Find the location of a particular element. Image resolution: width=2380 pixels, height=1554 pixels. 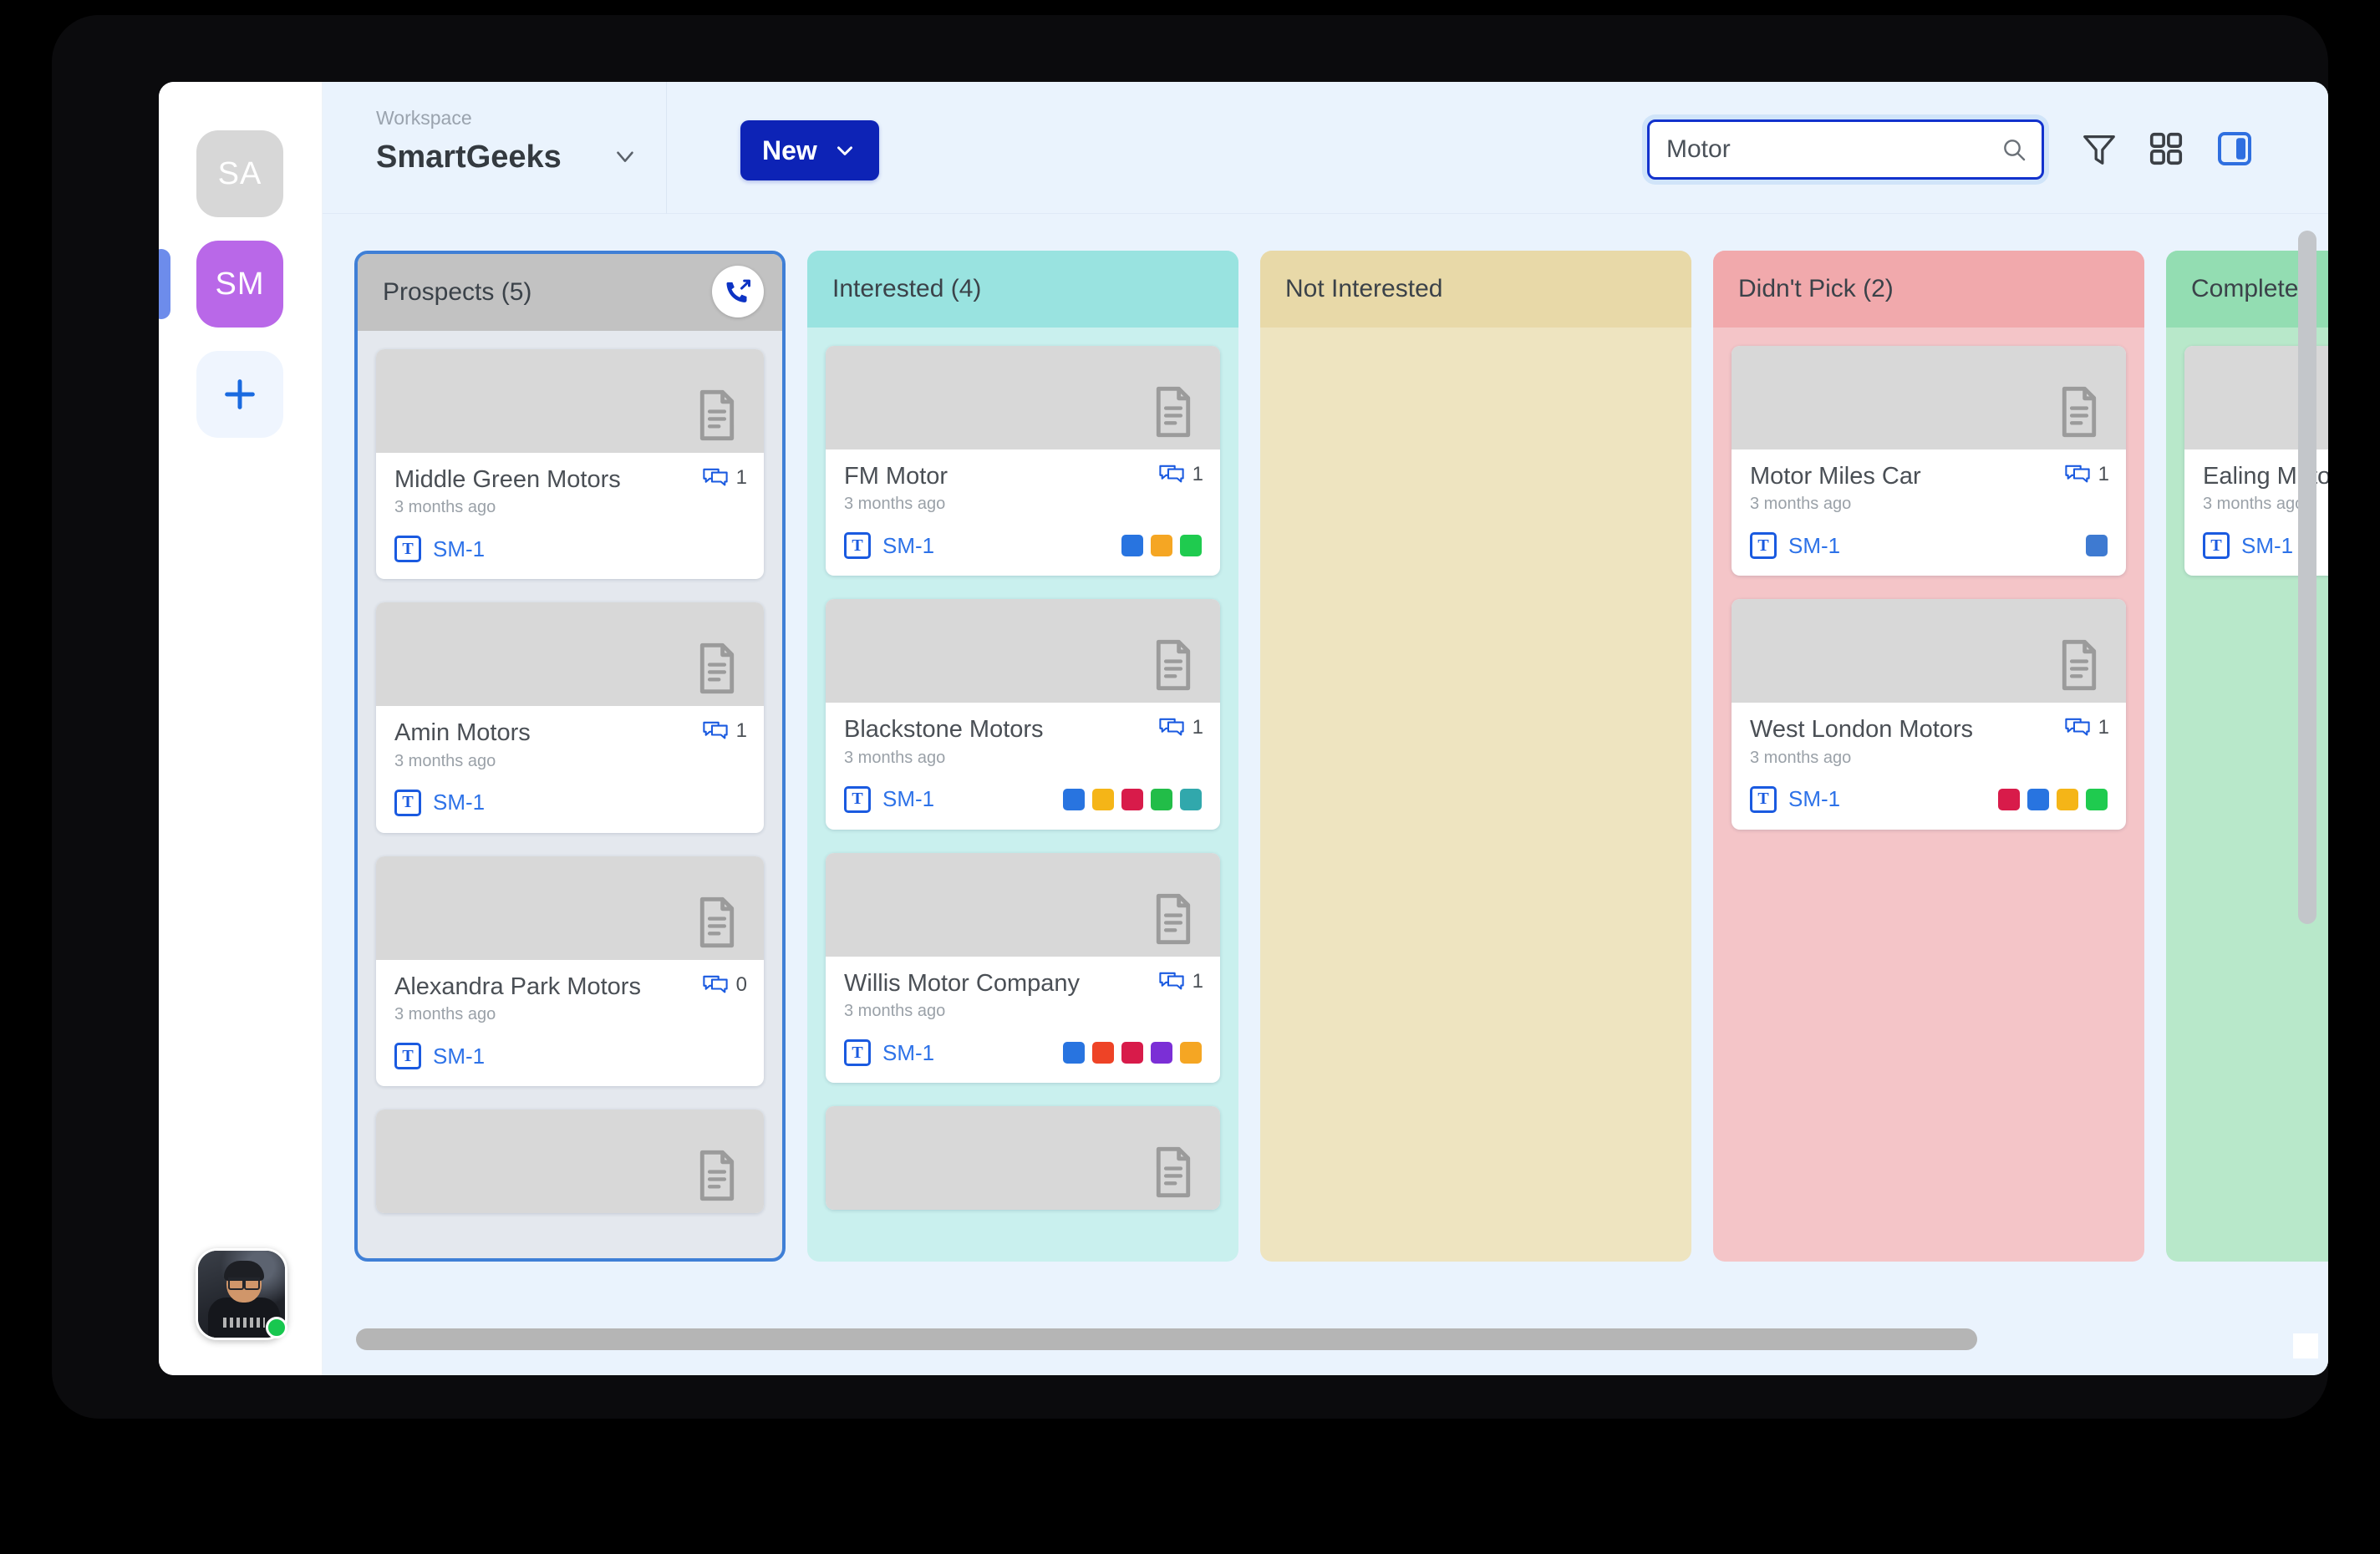

board-view-icon is located at coordinates (2234, 148).